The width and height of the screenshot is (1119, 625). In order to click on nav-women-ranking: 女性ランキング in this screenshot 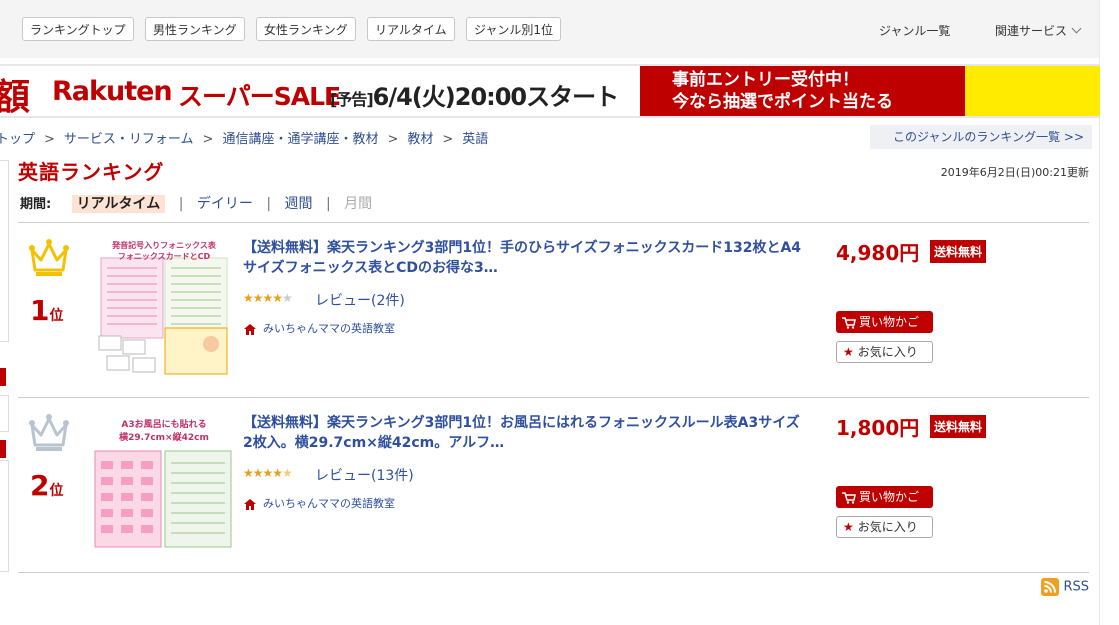, I will do `click(306, 29)`.